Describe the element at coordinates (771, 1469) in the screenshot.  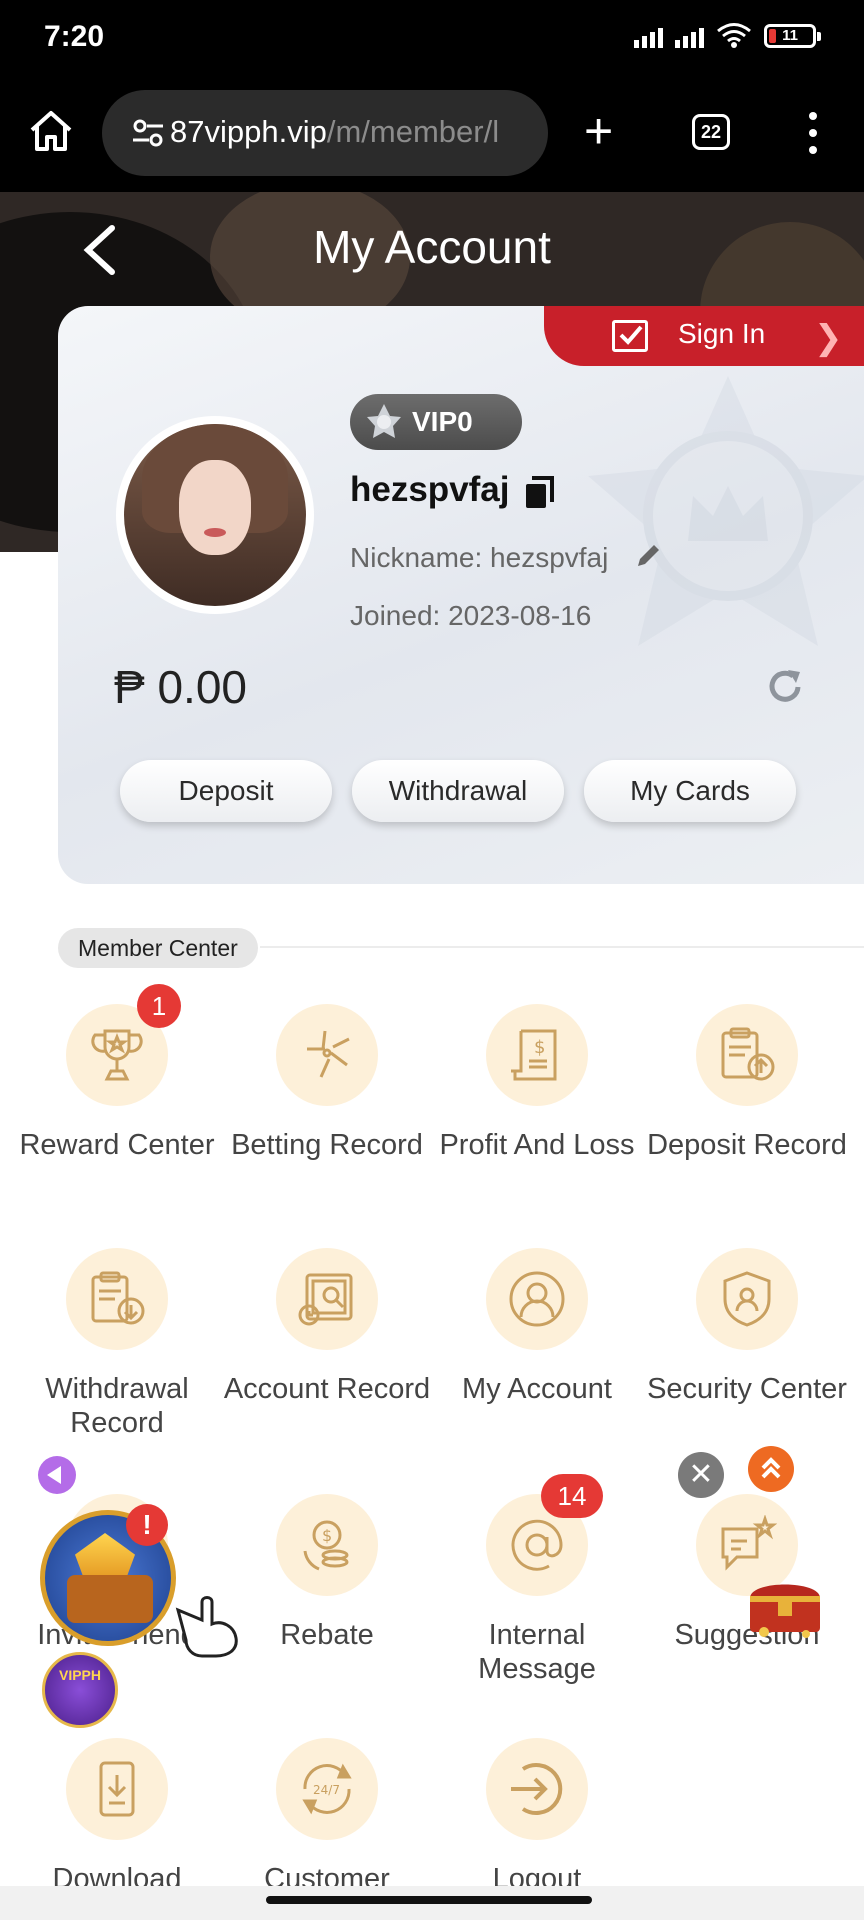
I see `scroll-to-top-icon` at that location.